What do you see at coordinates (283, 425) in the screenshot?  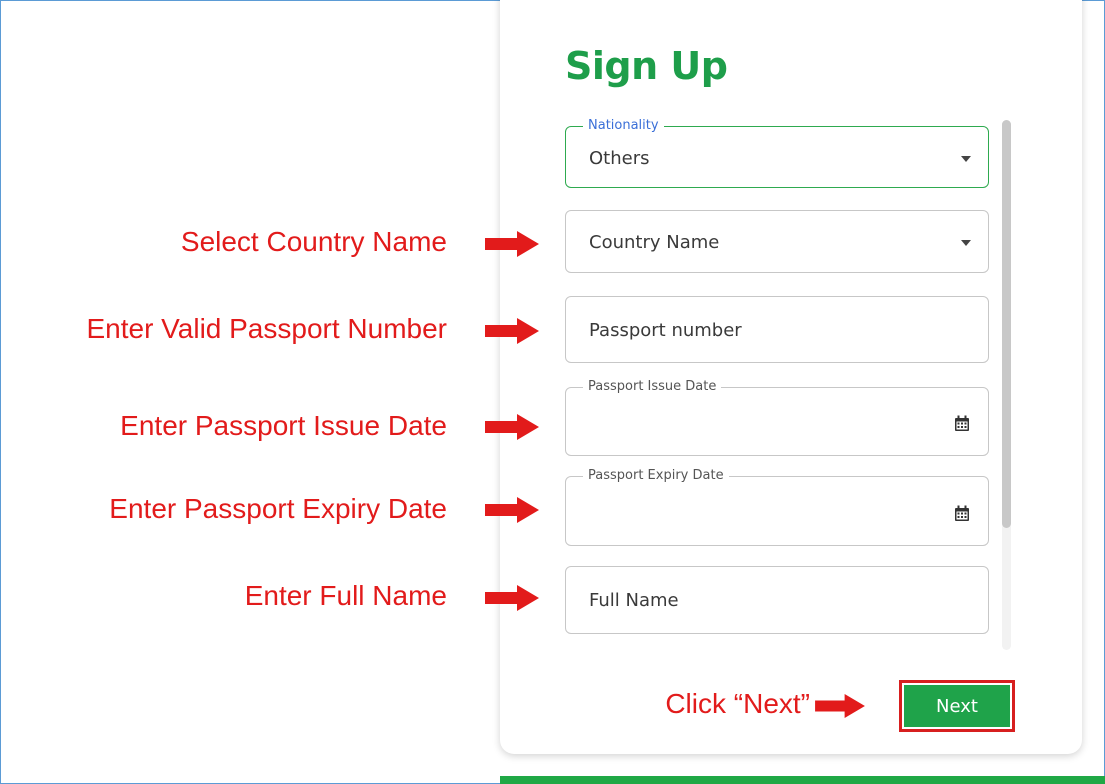 I see `annotation-issue-date: Enter Passport Issue Date` at bounding box center [283, 425].